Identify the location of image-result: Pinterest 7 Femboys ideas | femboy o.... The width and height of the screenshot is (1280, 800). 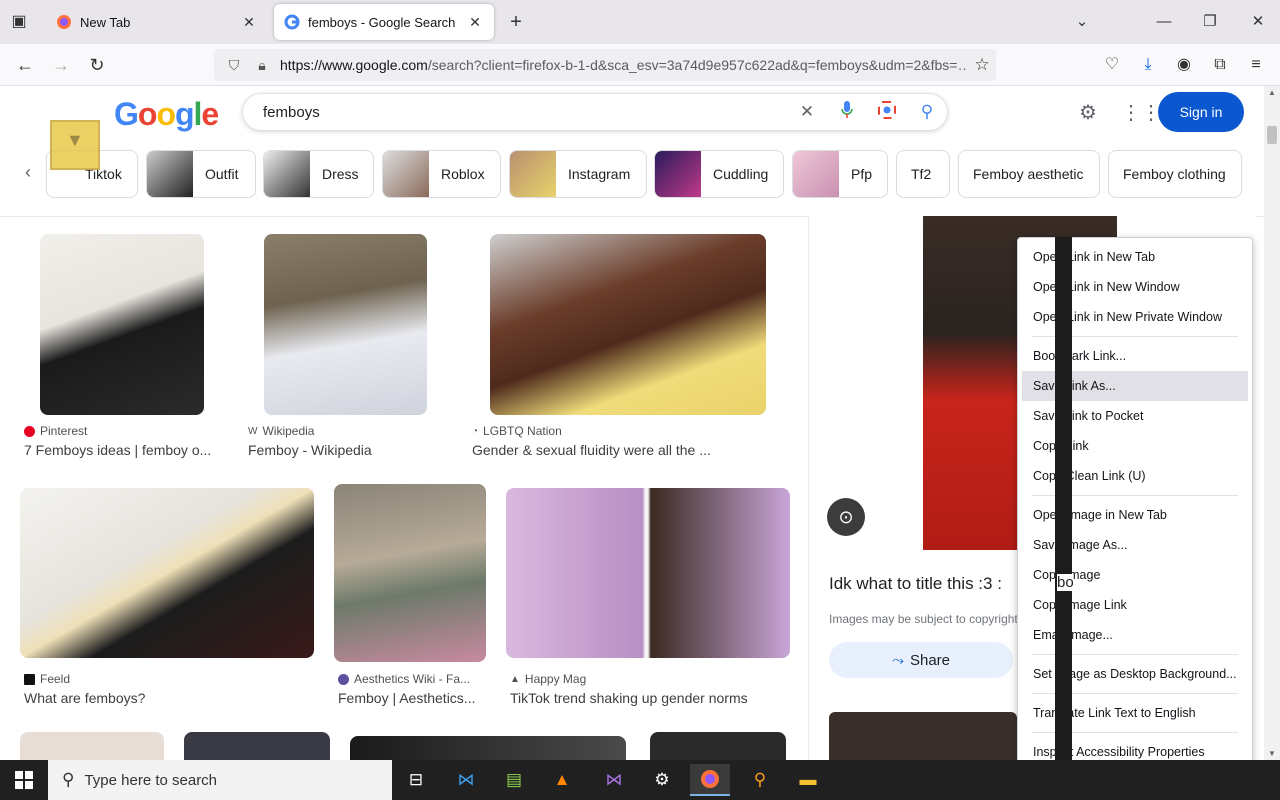
(123, 349).